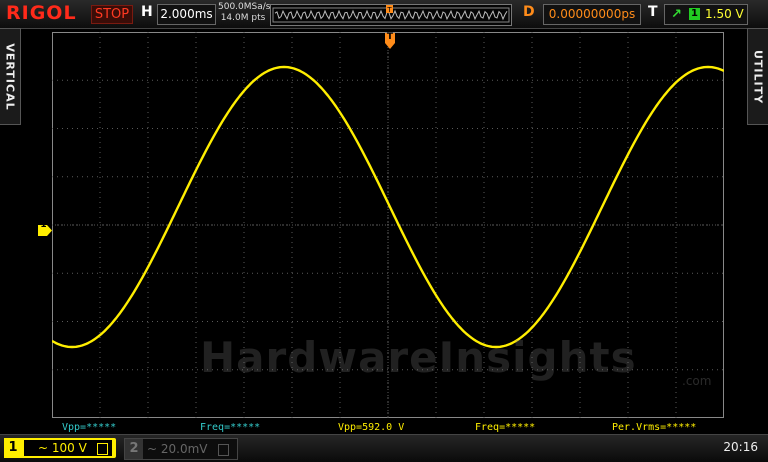  What do you see at coordinates (529, 12) in the screenshot?
I see `delay-label: D` at bounding box center [529, 12].